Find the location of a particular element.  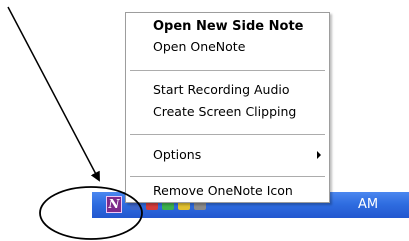

menu-item-options: Options is located at coordinates (227, 155).